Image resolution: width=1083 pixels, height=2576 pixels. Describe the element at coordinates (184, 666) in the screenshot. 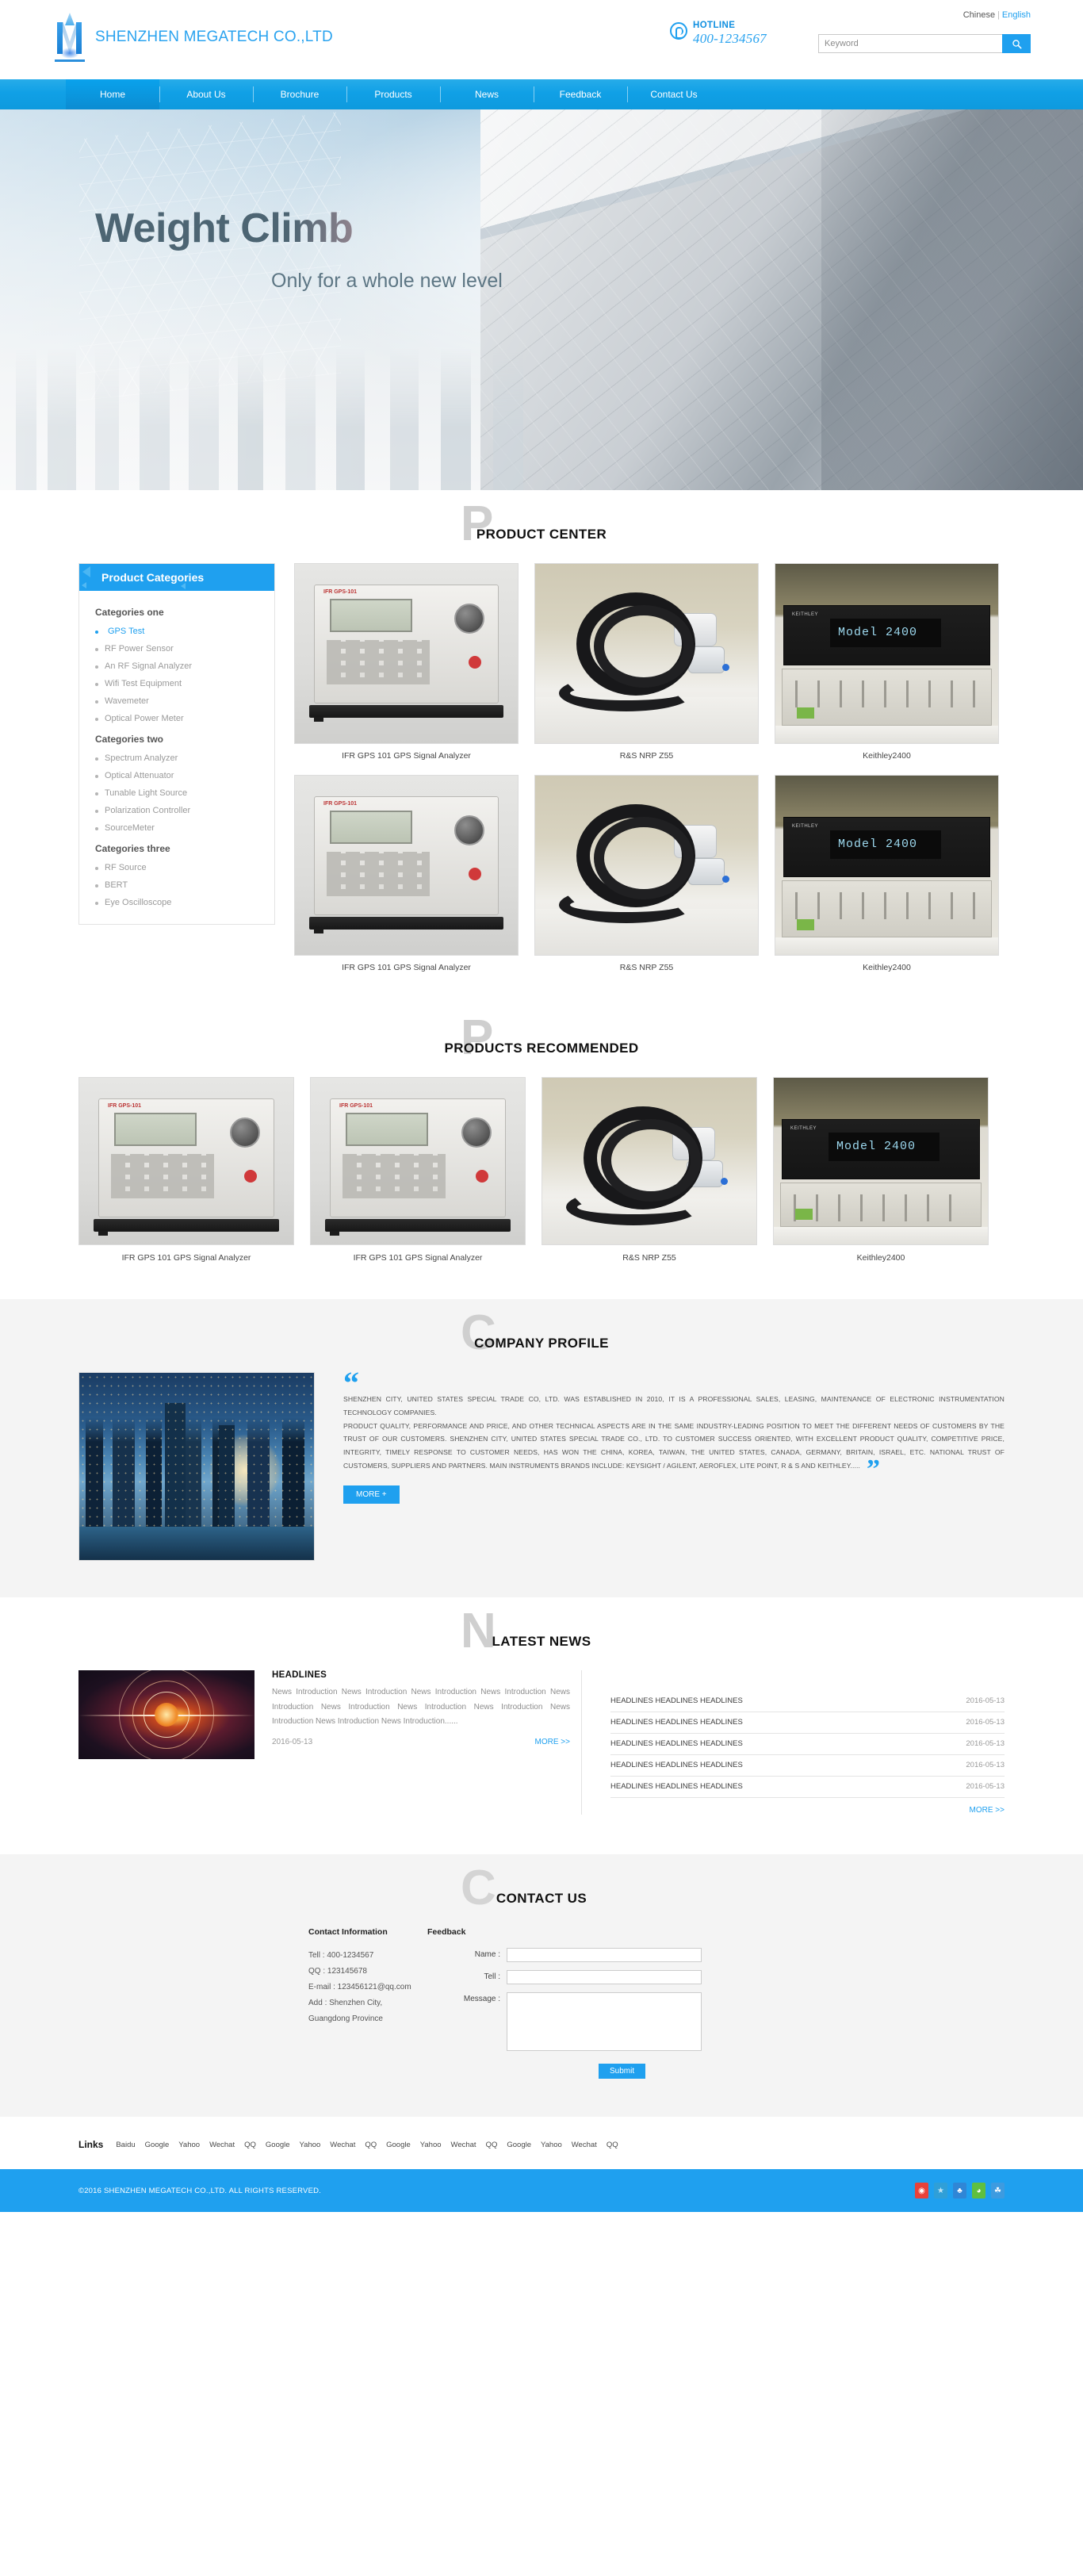

I see `category-item-an-rf-signal-analyzer: An RF Signal Analyzer` at that location.